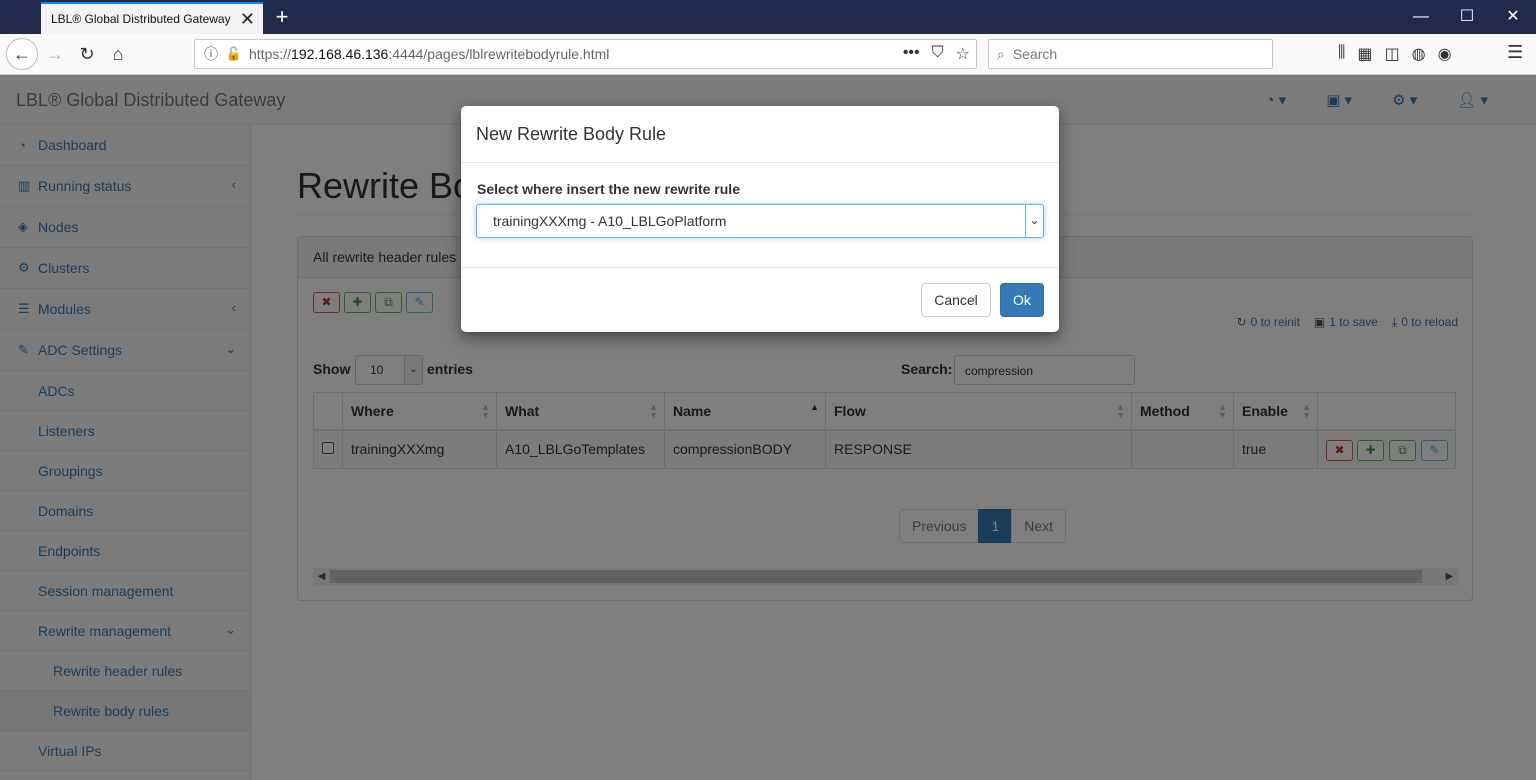  I want to click on modal-title: New Rewrite Body Rule, so click(760, 134).